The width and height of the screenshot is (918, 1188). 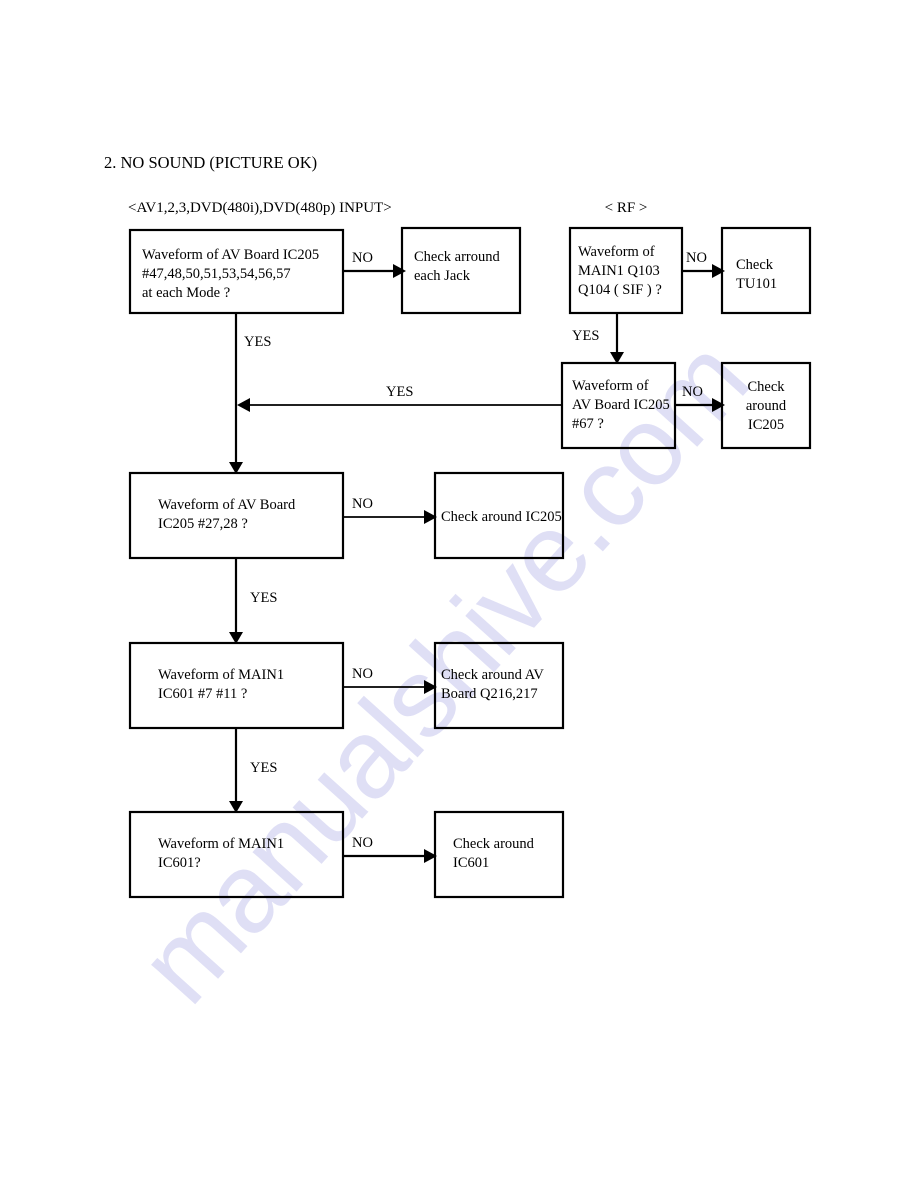 I want to click on box-ic205-2728-line-2: IC205 #27,28 ?, so click(x=203, y=524).